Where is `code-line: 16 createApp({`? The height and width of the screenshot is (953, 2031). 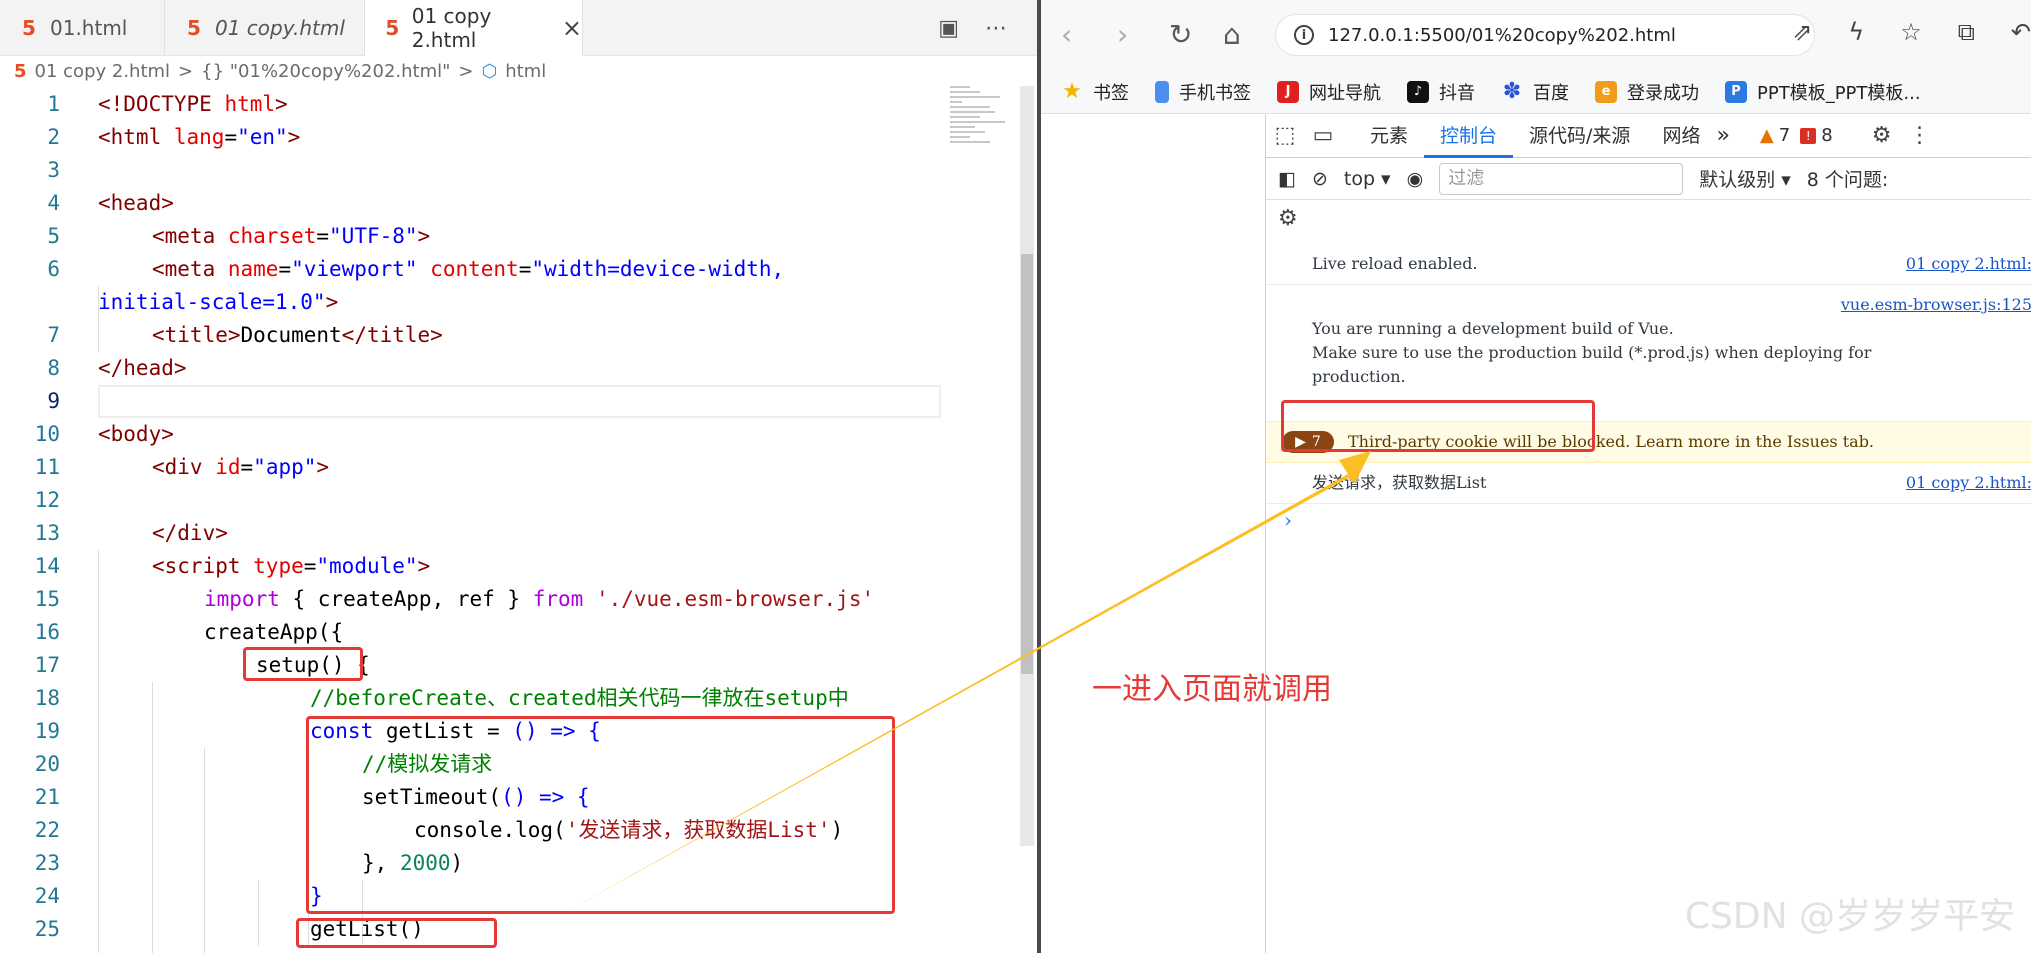 code-line: 16 createApp({ is located at coordinates (189, 632).